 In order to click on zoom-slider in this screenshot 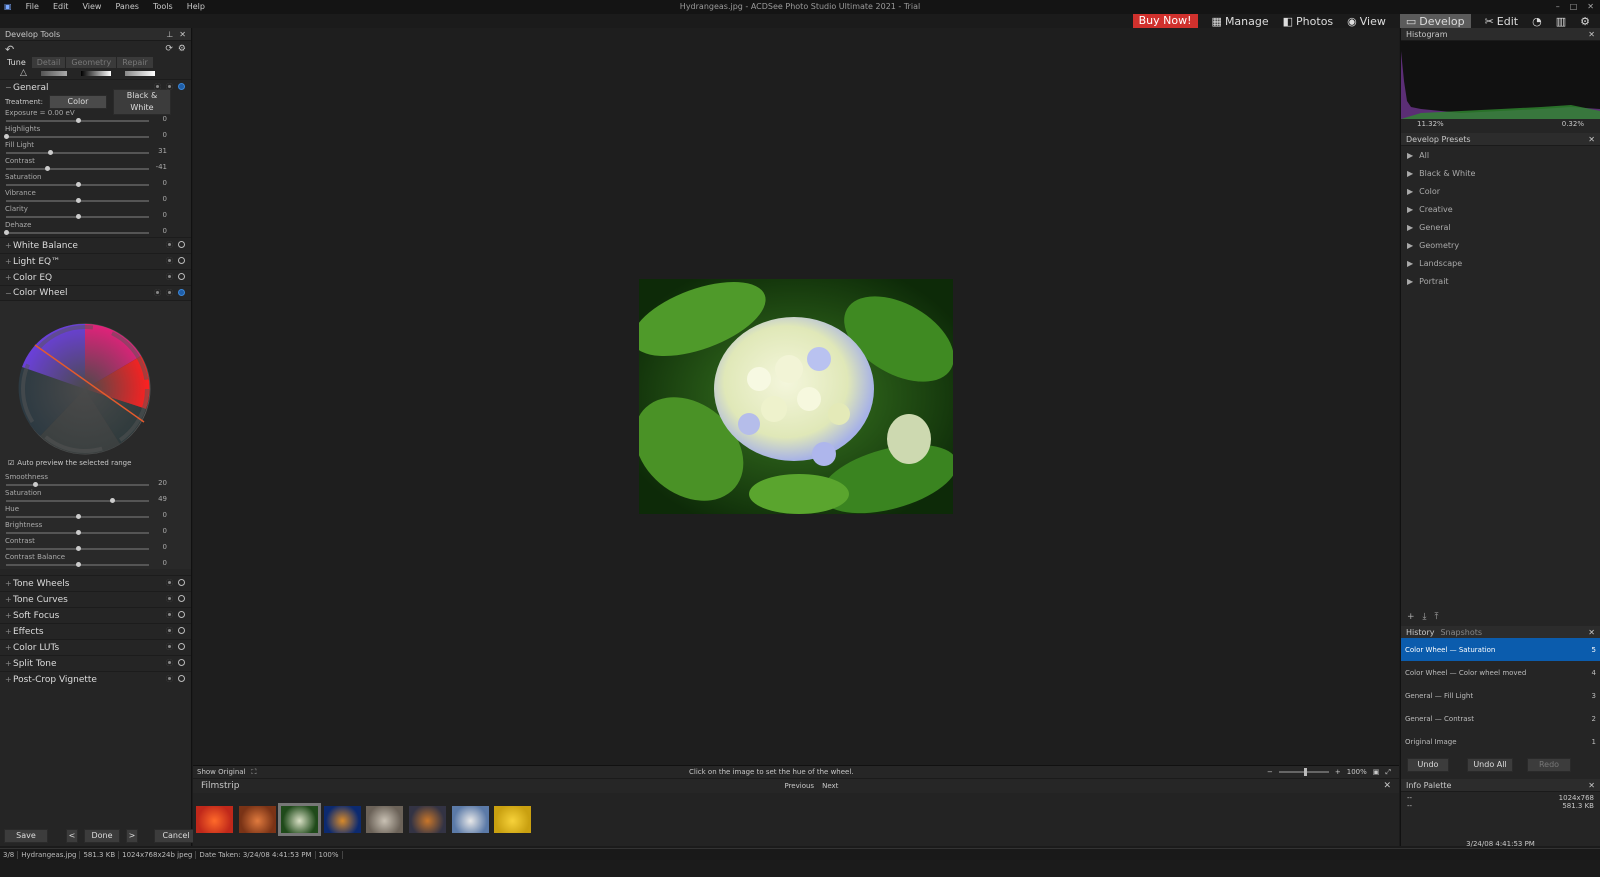, I will do `click(1303, 772)`.